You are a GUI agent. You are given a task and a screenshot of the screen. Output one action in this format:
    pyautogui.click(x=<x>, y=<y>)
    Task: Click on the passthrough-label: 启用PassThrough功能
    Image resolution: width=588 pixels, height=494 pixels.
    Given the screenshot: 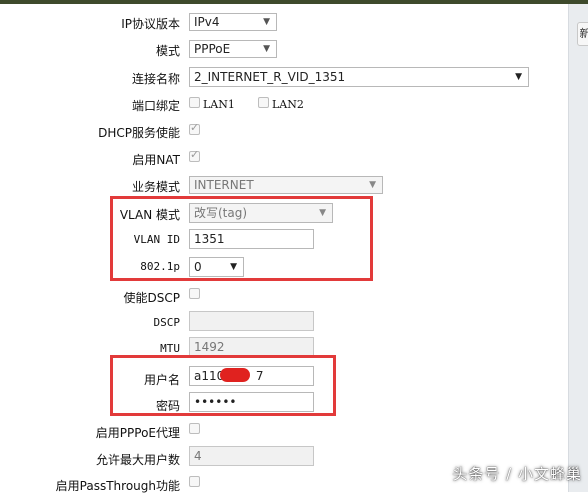 What is the action you would take?
    pyautogui.click(x=117, y=486)
    